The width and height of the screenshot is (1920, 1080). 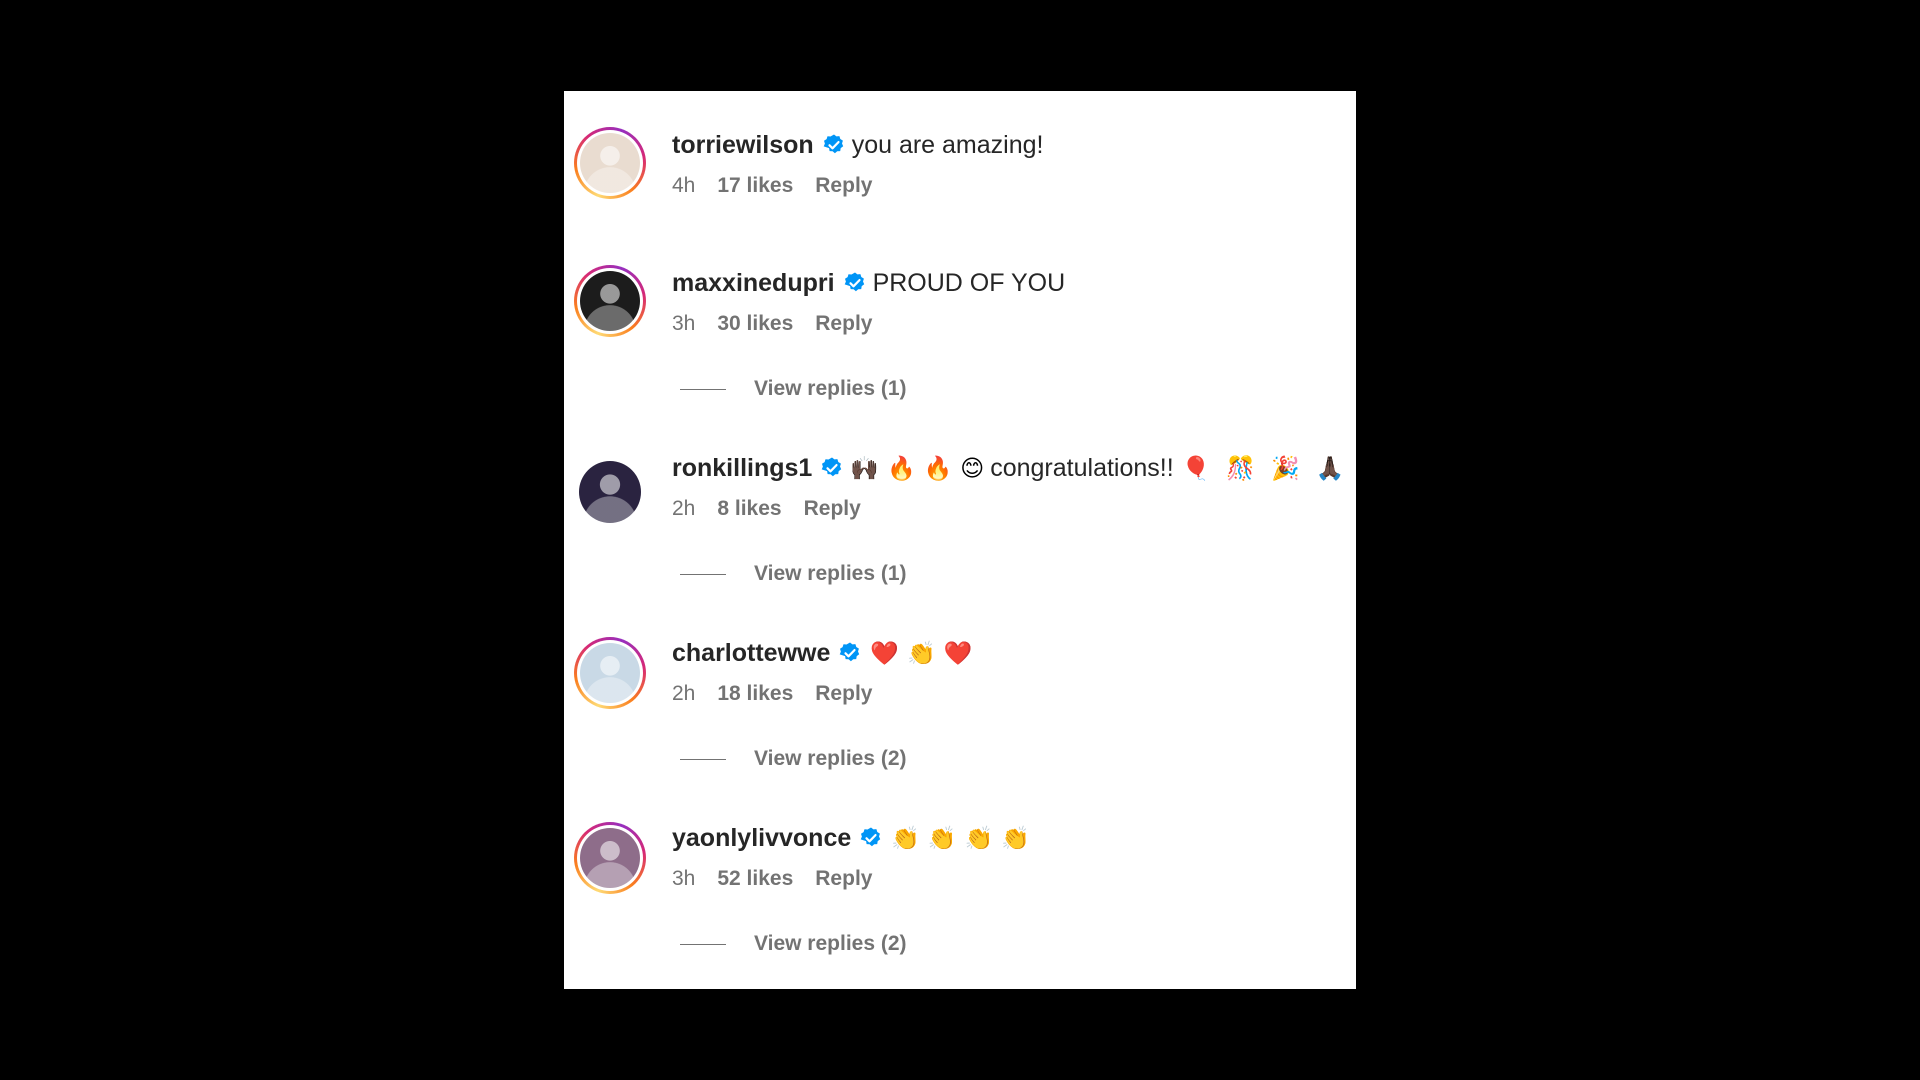 What do you see at coordinates (972, 467) in the screenshot?
I see `emoji-icon: 😊` at bounding box center [972, 467].